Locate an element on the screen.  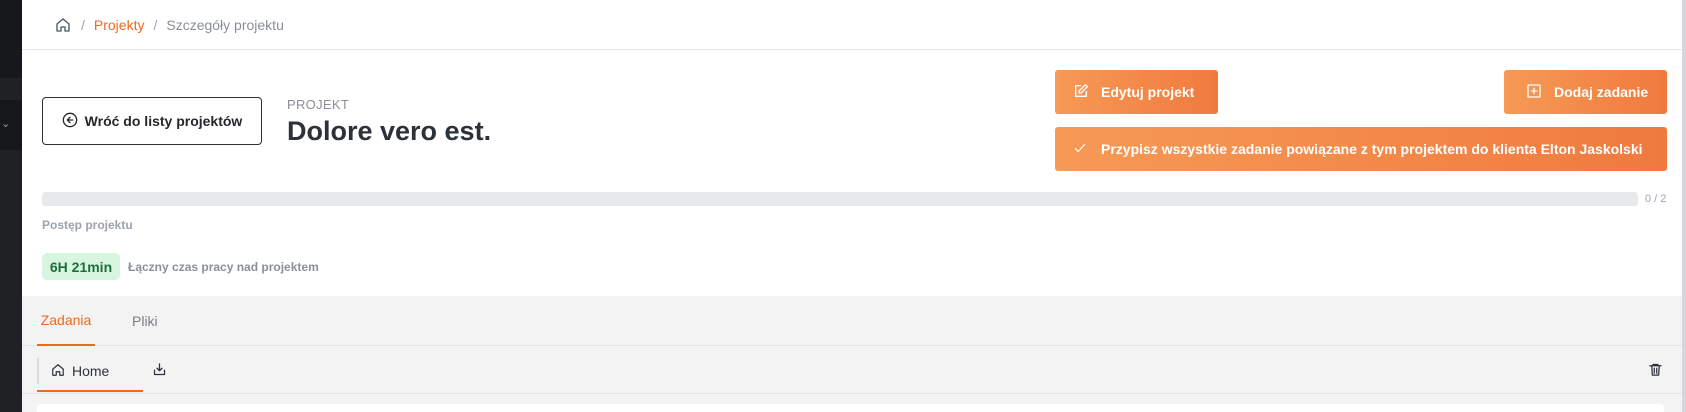
plus-square-icon is located at coordinates (1534, 92).